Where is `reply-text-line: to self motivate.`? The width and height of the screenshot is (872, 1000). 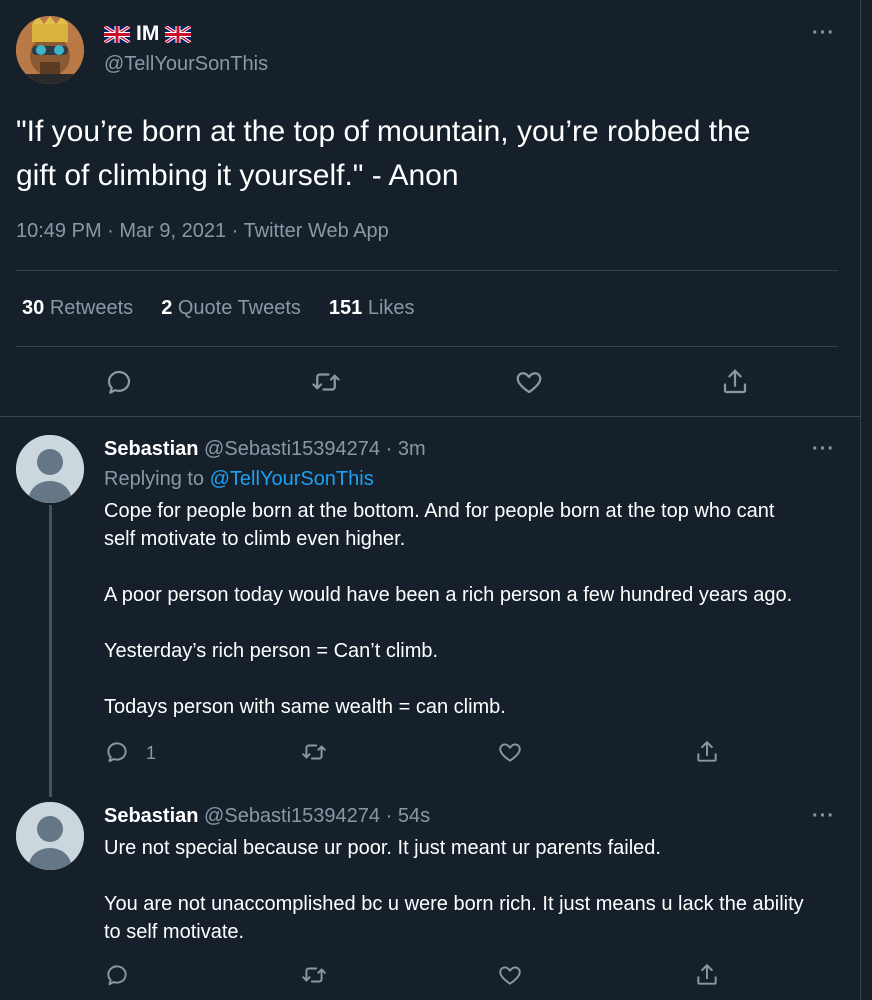 reply-text-line: to self motivate. is located at coordinates (174, 932).